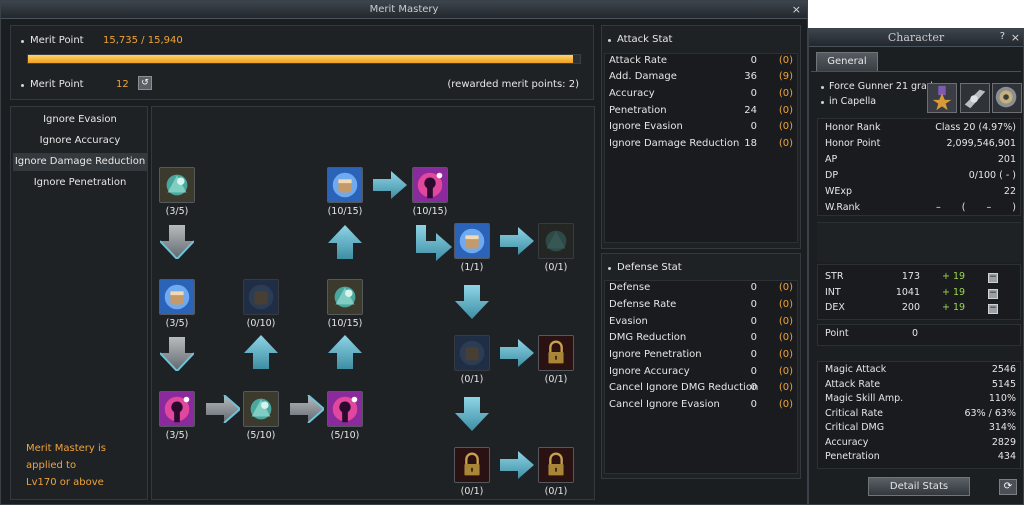 This screenshot has width=1024, height=505. What do you see at coordinates (1002, 36) in the screenshot?
I see `help-button: ?` at bounding box center [1002, 36].